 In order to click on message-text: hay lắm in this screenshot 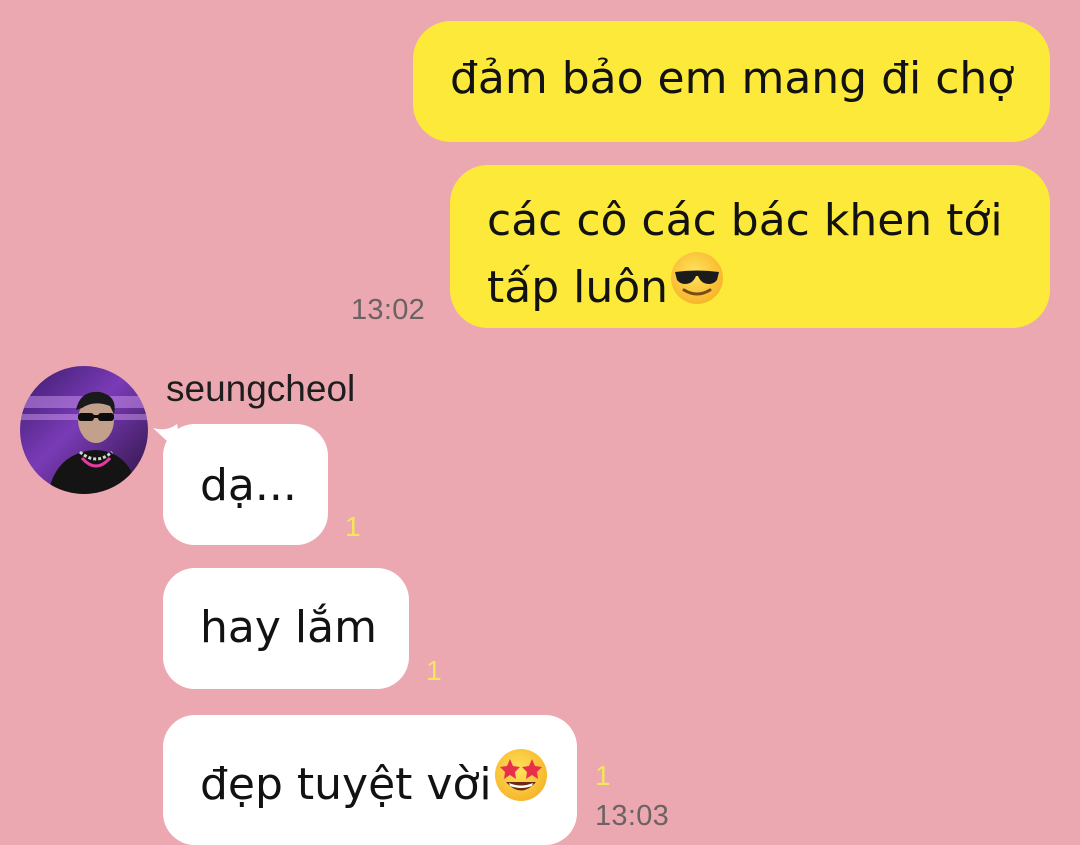, I will do `click(288, 627)`.